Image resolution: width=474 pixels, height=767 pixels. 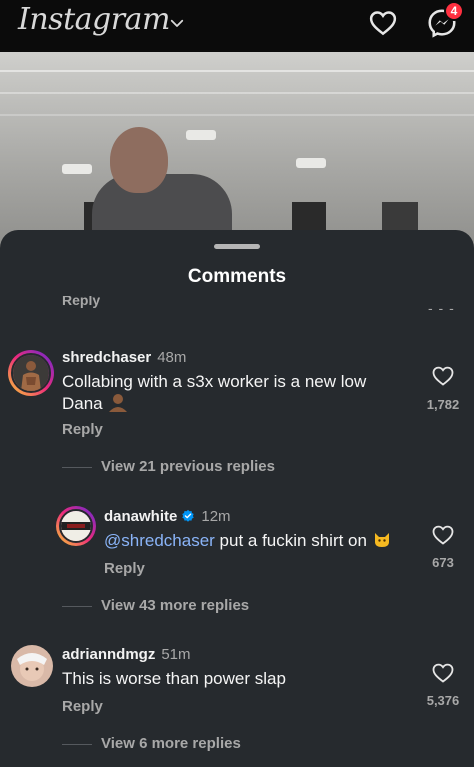 What do you see at coordinates (139, 160) in the screenshot?
I see `person-head` at bounding box center [139, 160].